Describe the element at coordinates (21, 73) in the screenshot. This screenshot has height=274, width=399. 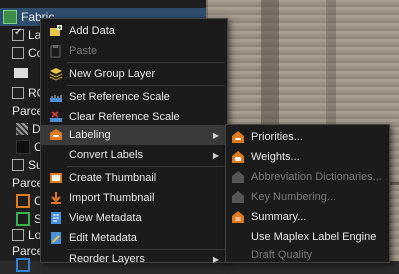
I see `symbol-swatch` at that location.